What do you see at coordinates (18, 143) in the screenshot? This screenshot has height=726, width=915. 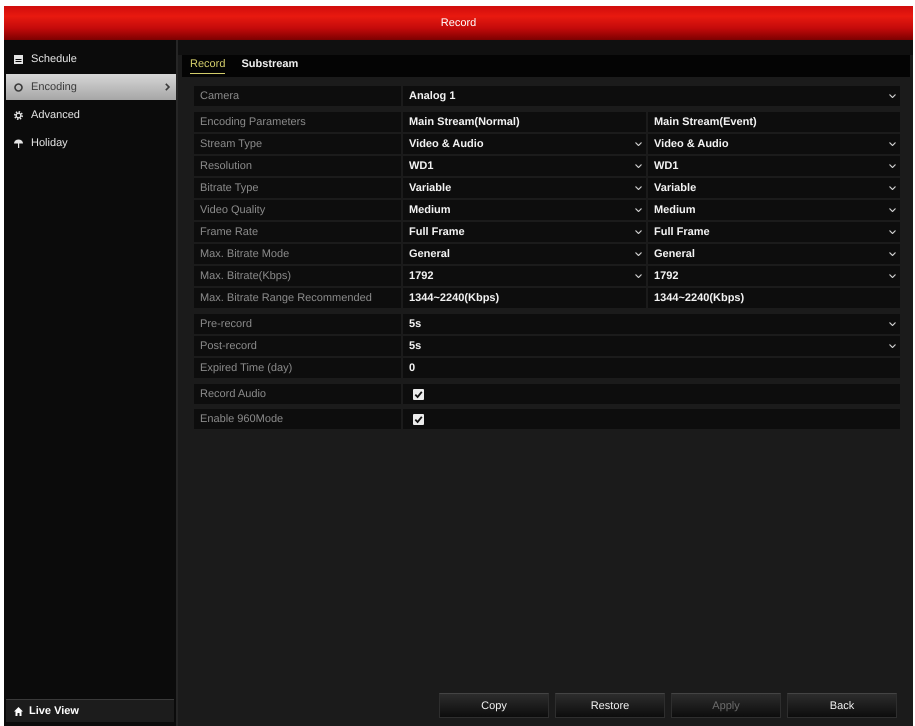 I see `umbrella-icon` at bounding box center [18, 143].